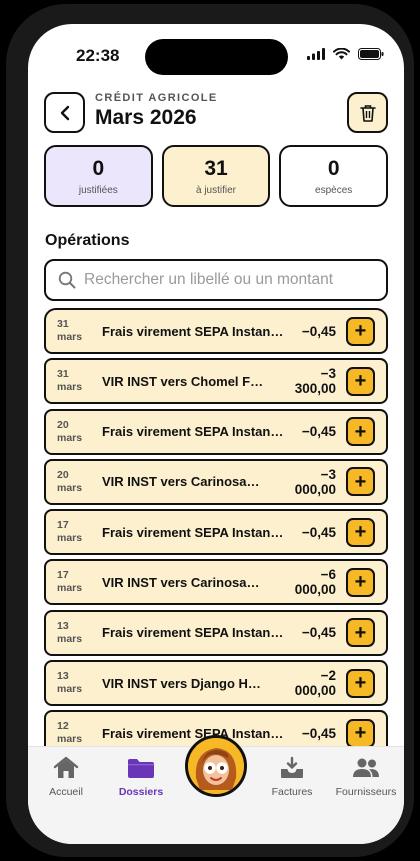  Describe the element at coordinates (98, 190) in the screenshot. I see `stat-label: justifiées` at that location.